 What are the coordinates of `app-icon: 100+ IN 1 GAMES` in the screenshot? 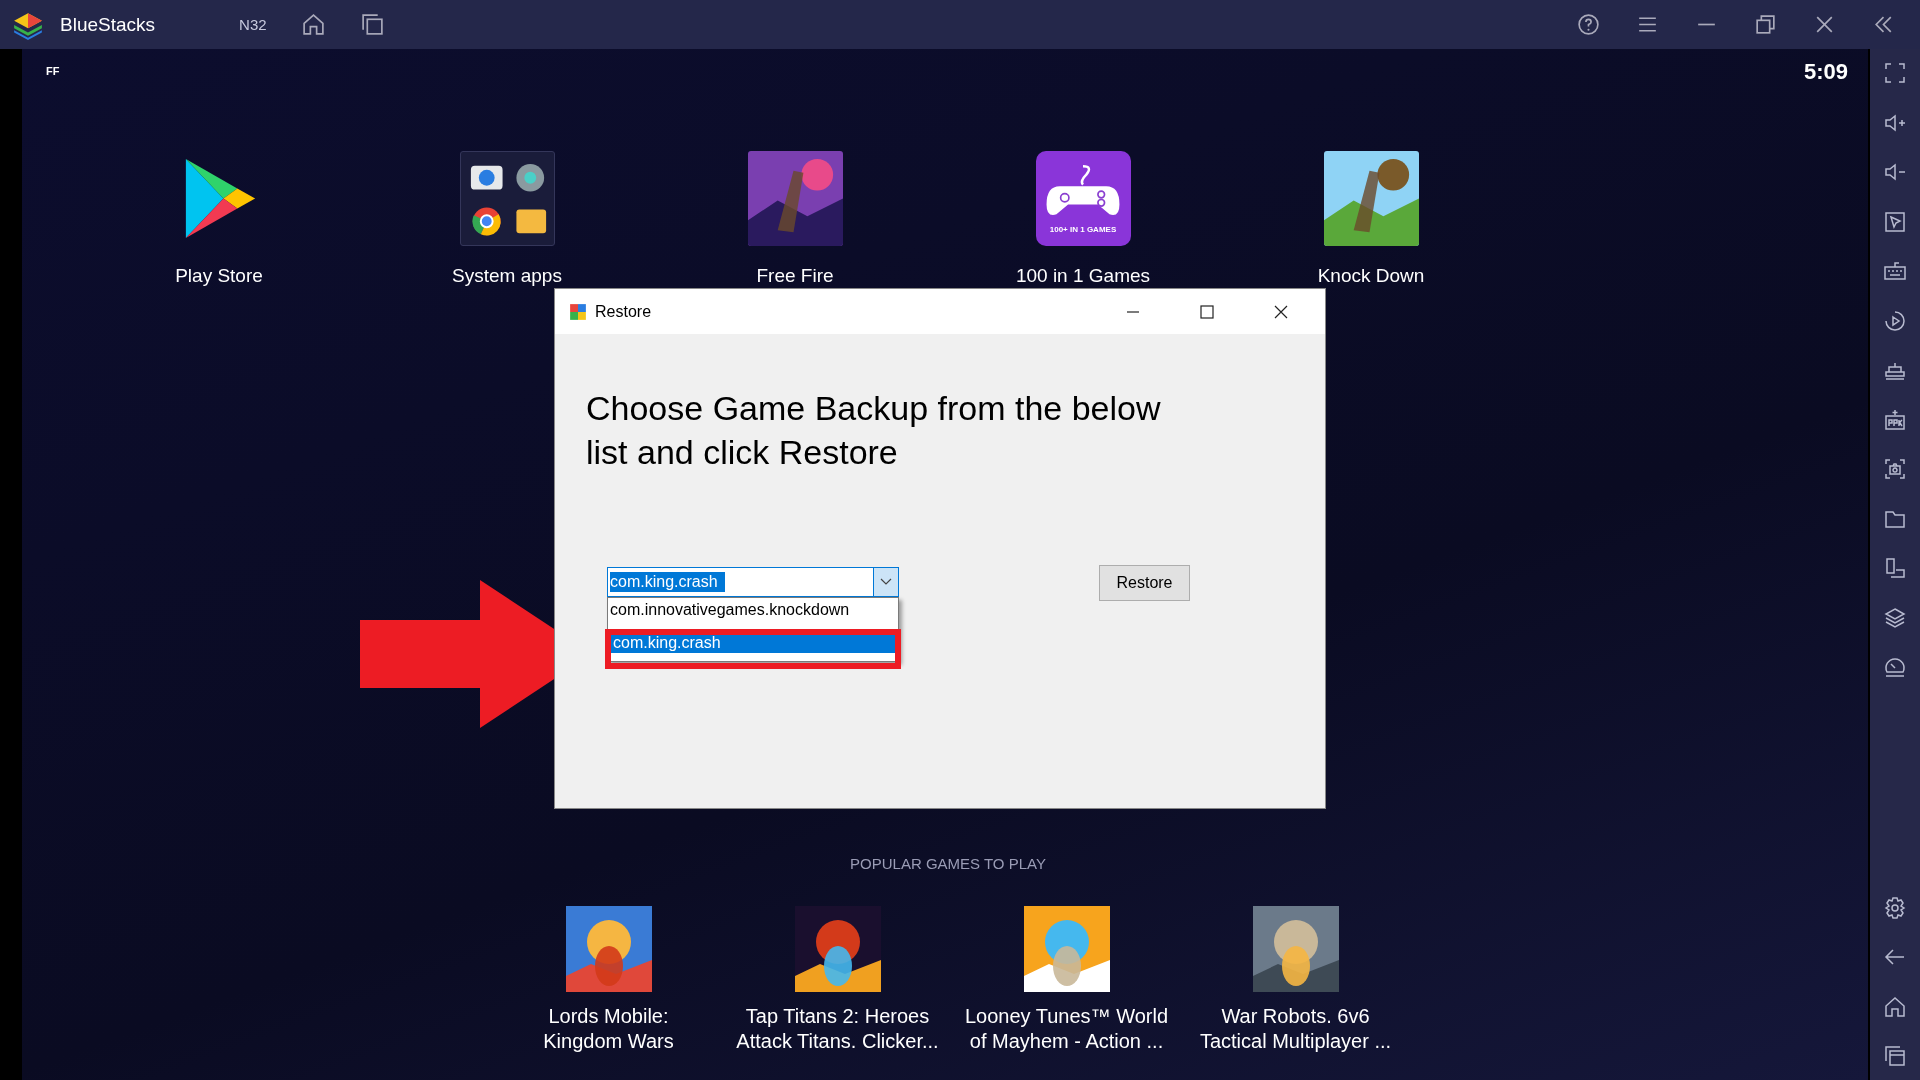 It's located at (1083, 198).